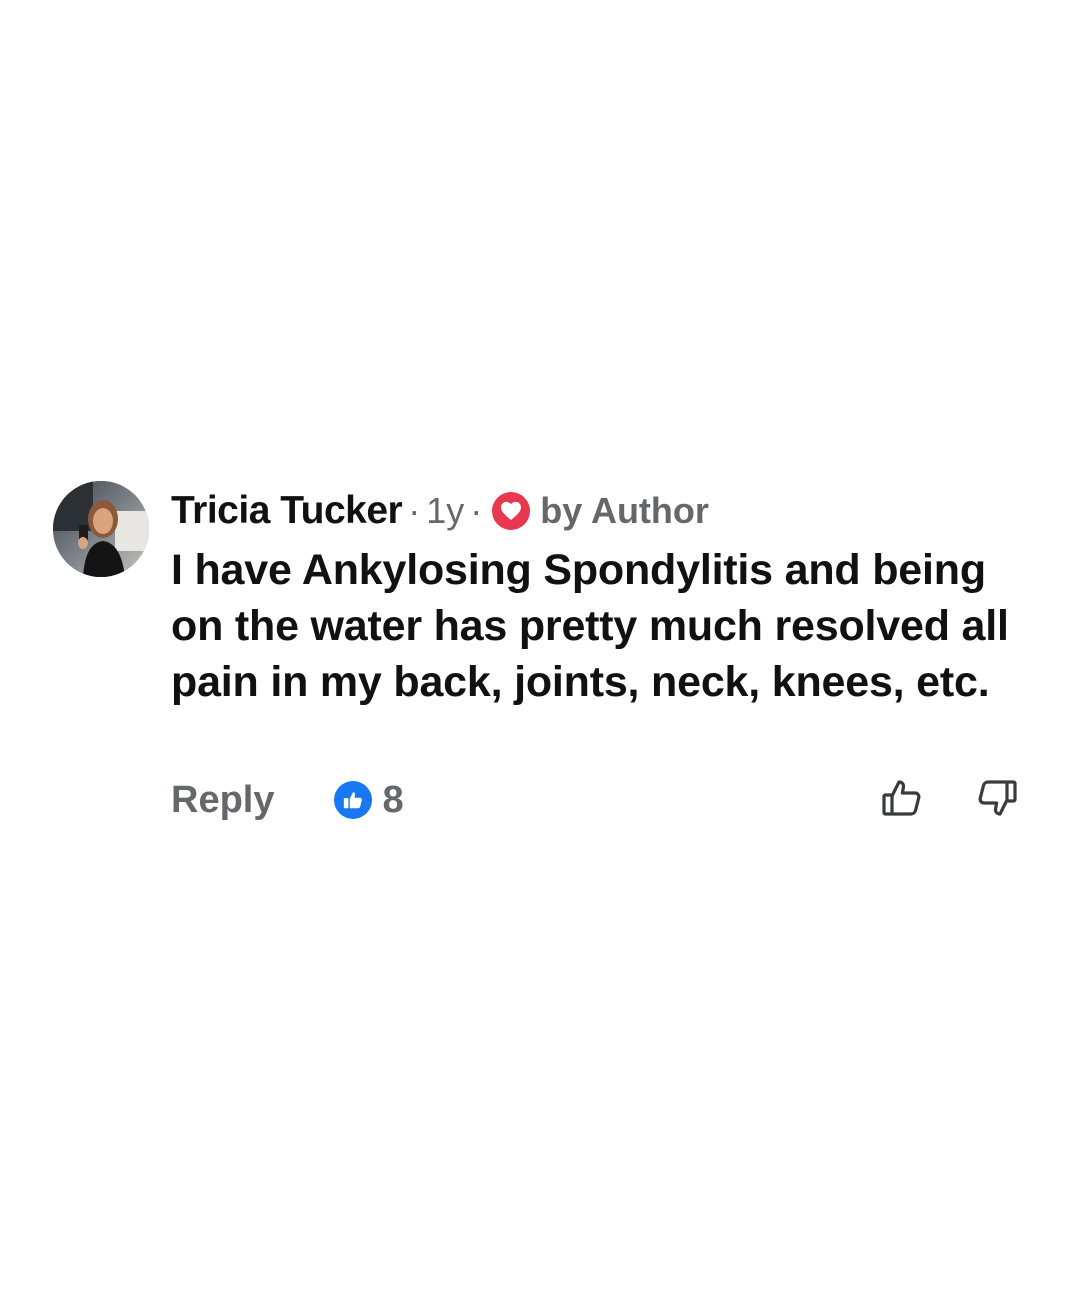 This screenshot has height=1300, width=1080. I want to click on author-reaction-label: by Author, so click(624, 510).